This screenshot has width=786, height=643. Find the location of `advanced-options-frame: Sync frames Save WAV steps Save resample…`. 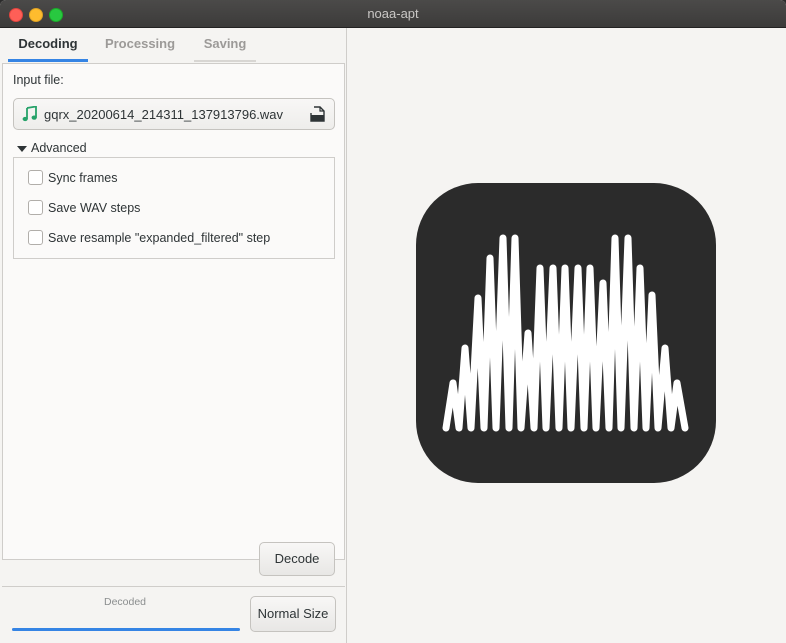

advanced-options-frame: Sync frames Save WAV steps Save resample… is located at coordinates (174, 208).